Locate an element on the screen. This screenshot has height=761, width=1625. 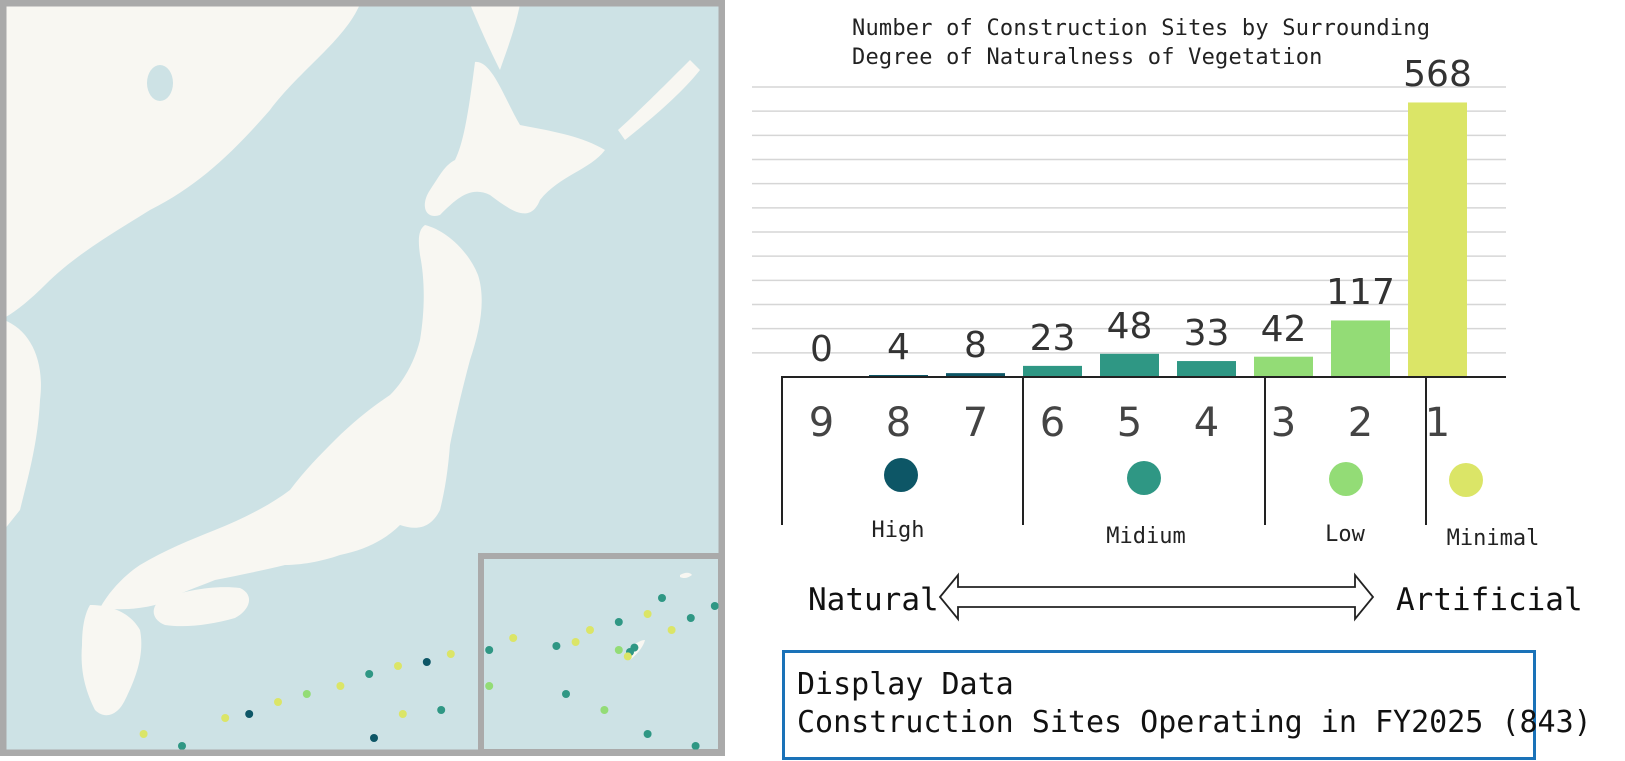
value-label-1: 568 is located at coordinates (1437, 75).